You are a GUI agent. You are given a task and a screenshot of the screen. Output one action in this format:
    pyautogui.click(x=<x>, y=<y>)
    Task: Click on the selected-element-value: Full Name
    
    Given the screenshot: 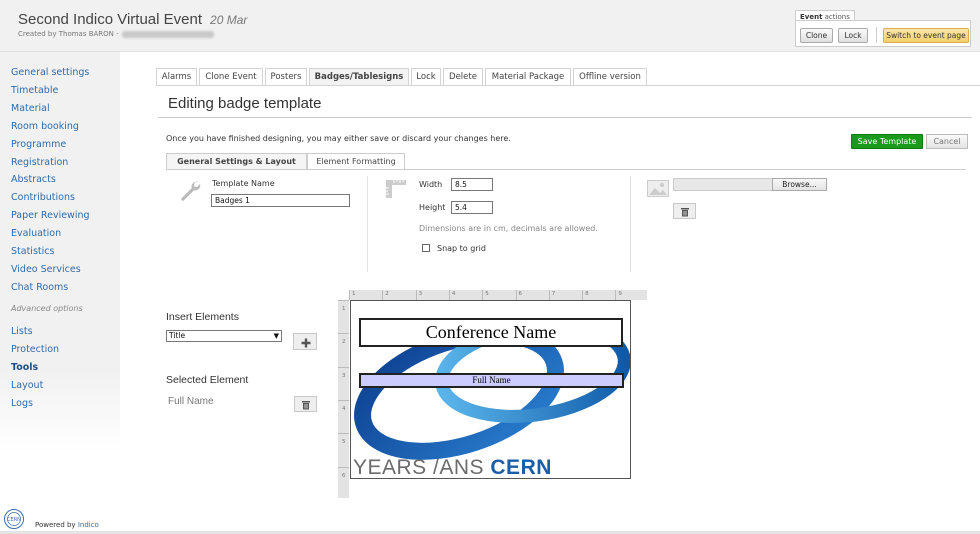 What is the action you would take?
    pyautogui.click(x=191, y=401)
    